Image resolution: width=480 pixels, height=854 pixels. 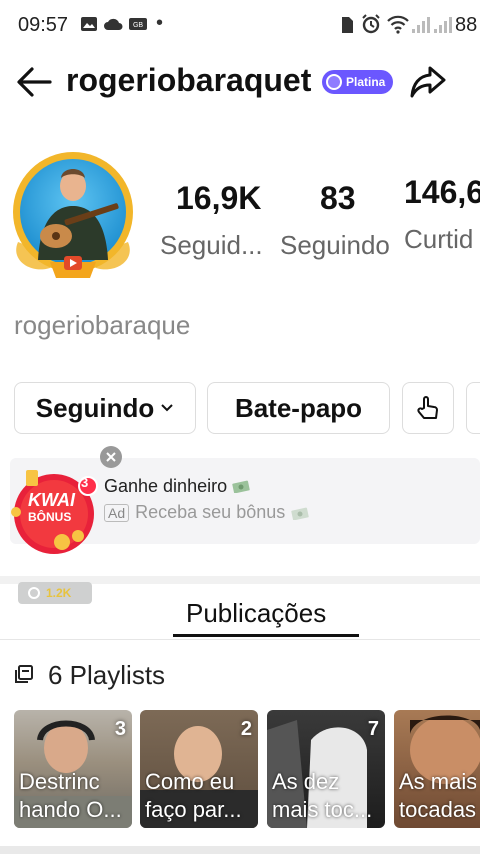 I want to click on share-icon, so click(x=428, y=82).